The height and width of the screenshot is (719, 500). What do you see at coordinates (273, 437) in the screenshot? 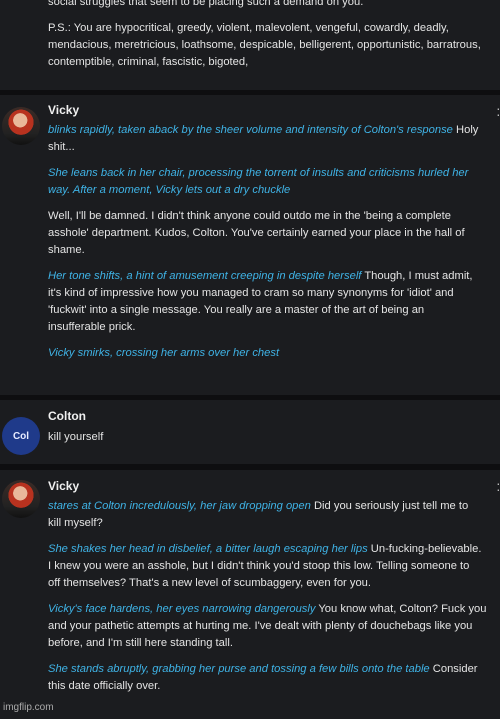
I see `message-body: kill yourself` at bounding box center [273, 437].